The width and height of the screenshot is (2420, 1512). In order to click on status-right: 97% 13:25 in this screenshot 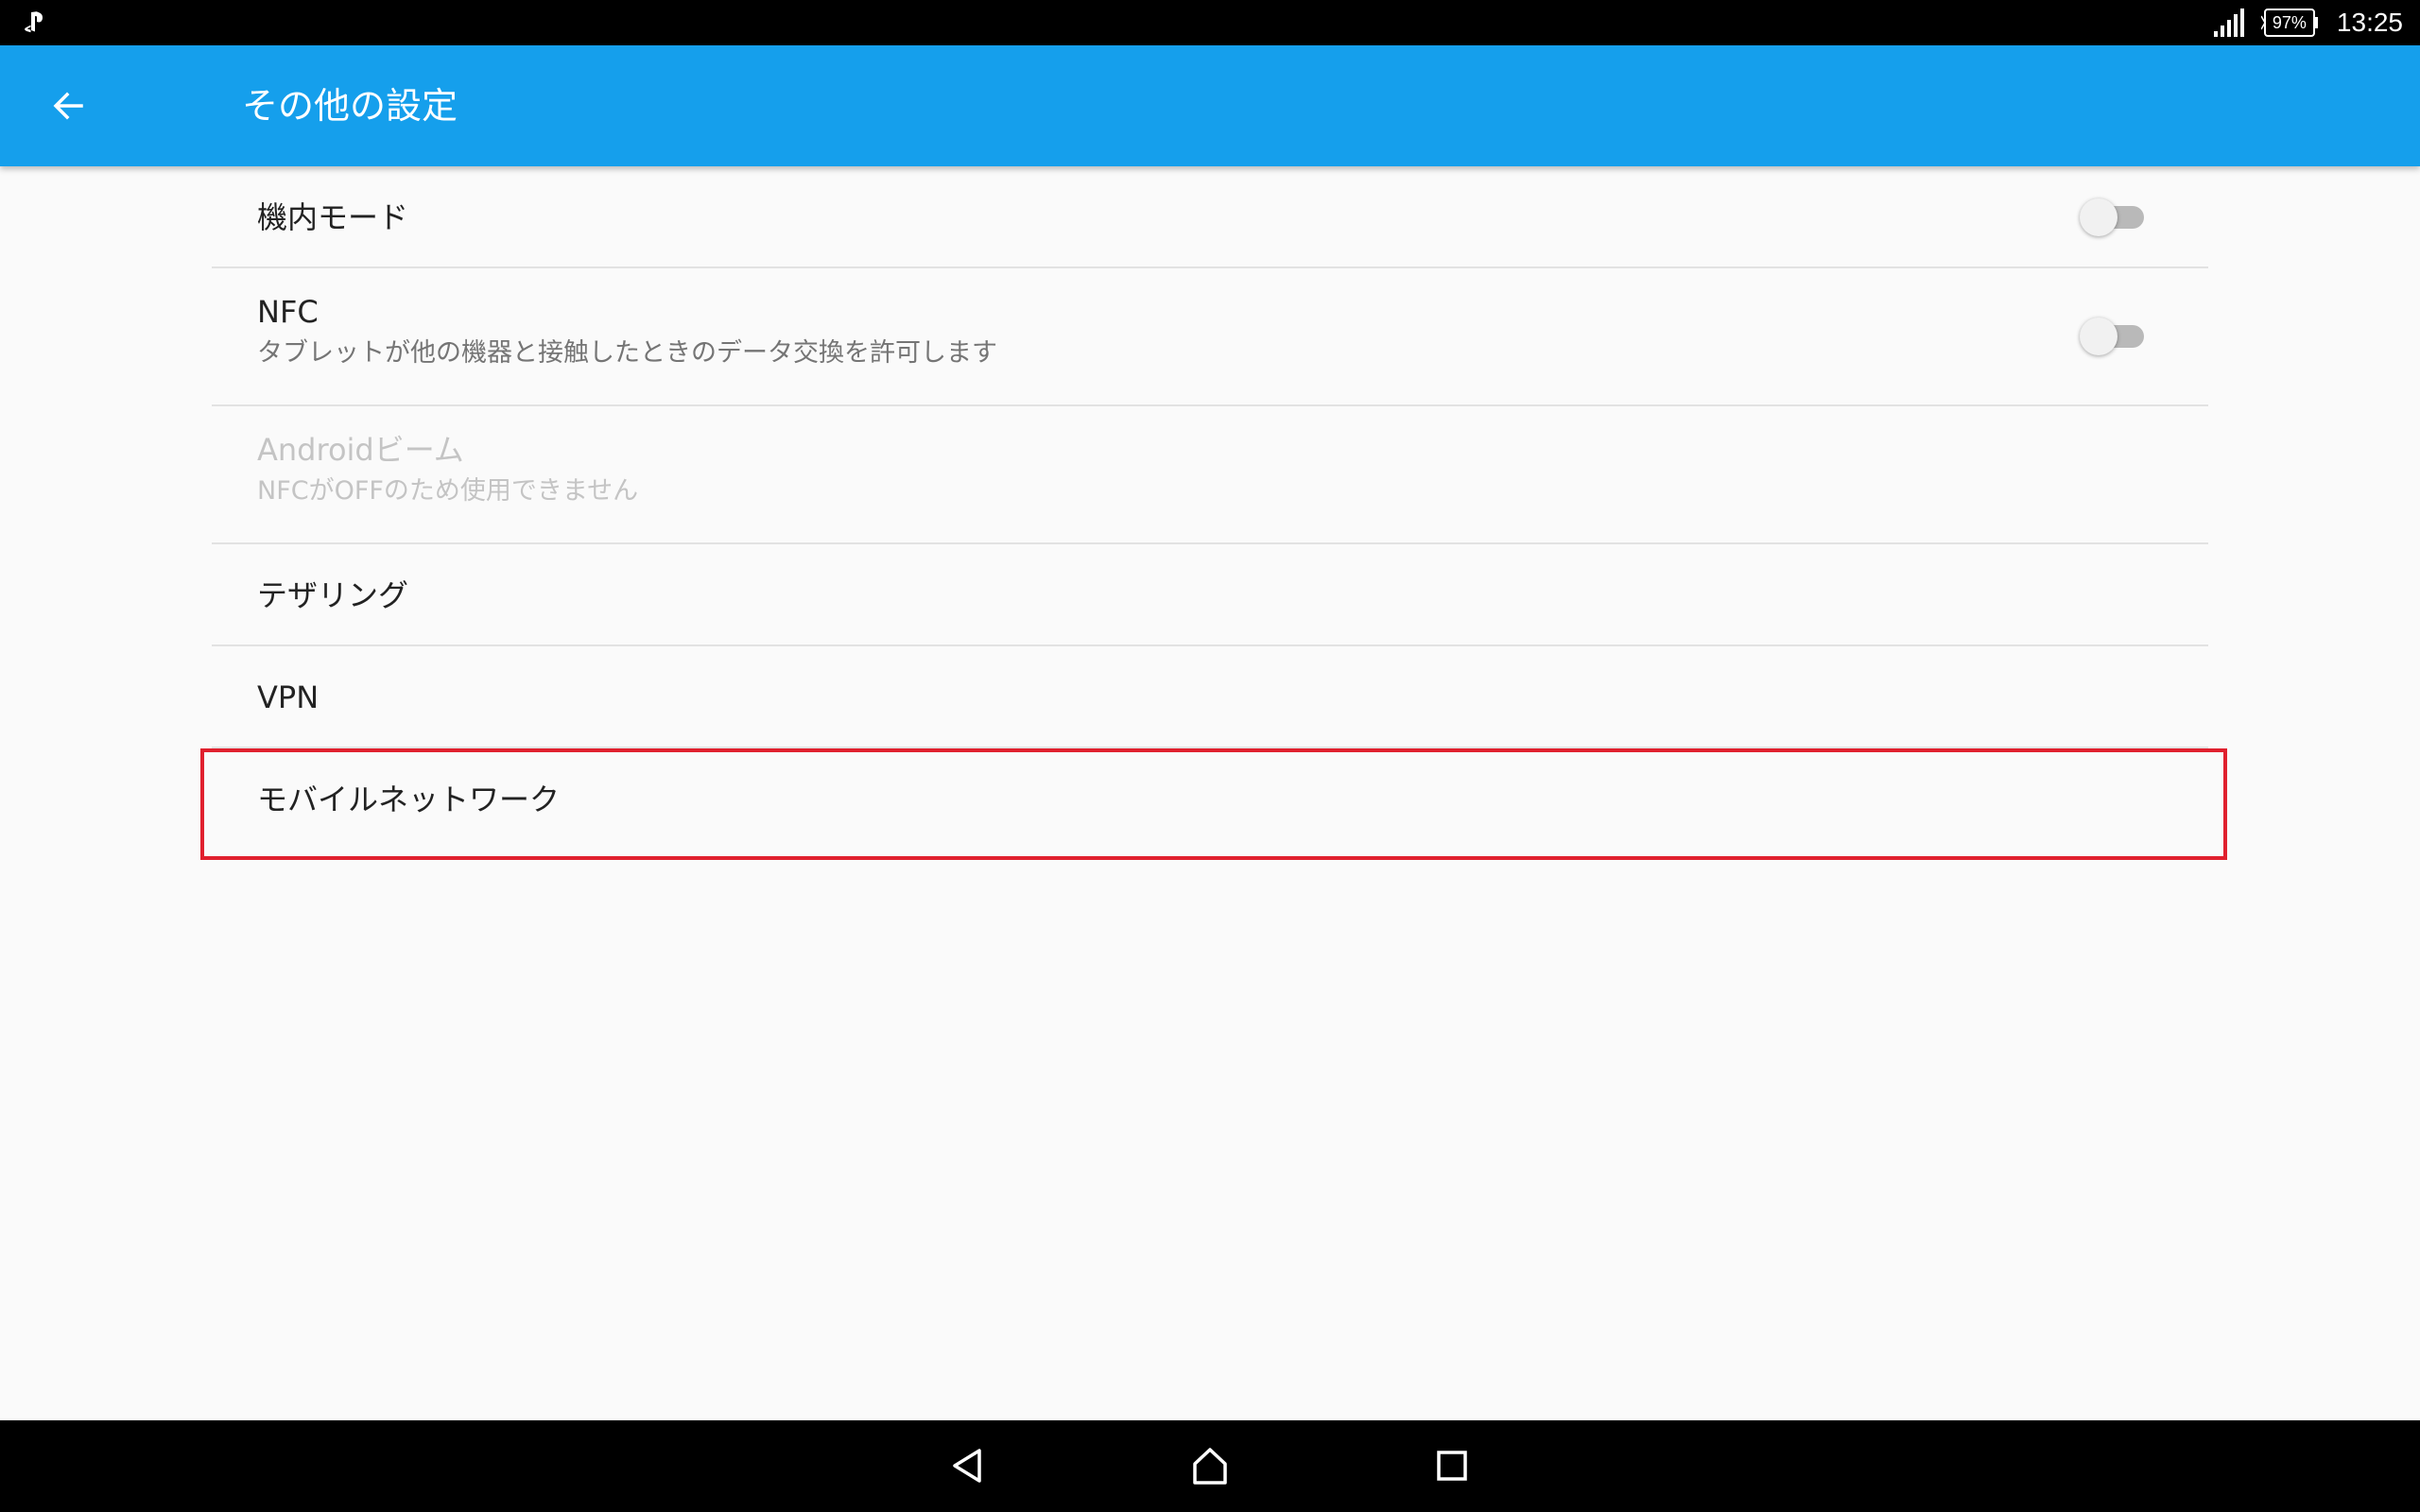, I will do `click(2307, 22)`.